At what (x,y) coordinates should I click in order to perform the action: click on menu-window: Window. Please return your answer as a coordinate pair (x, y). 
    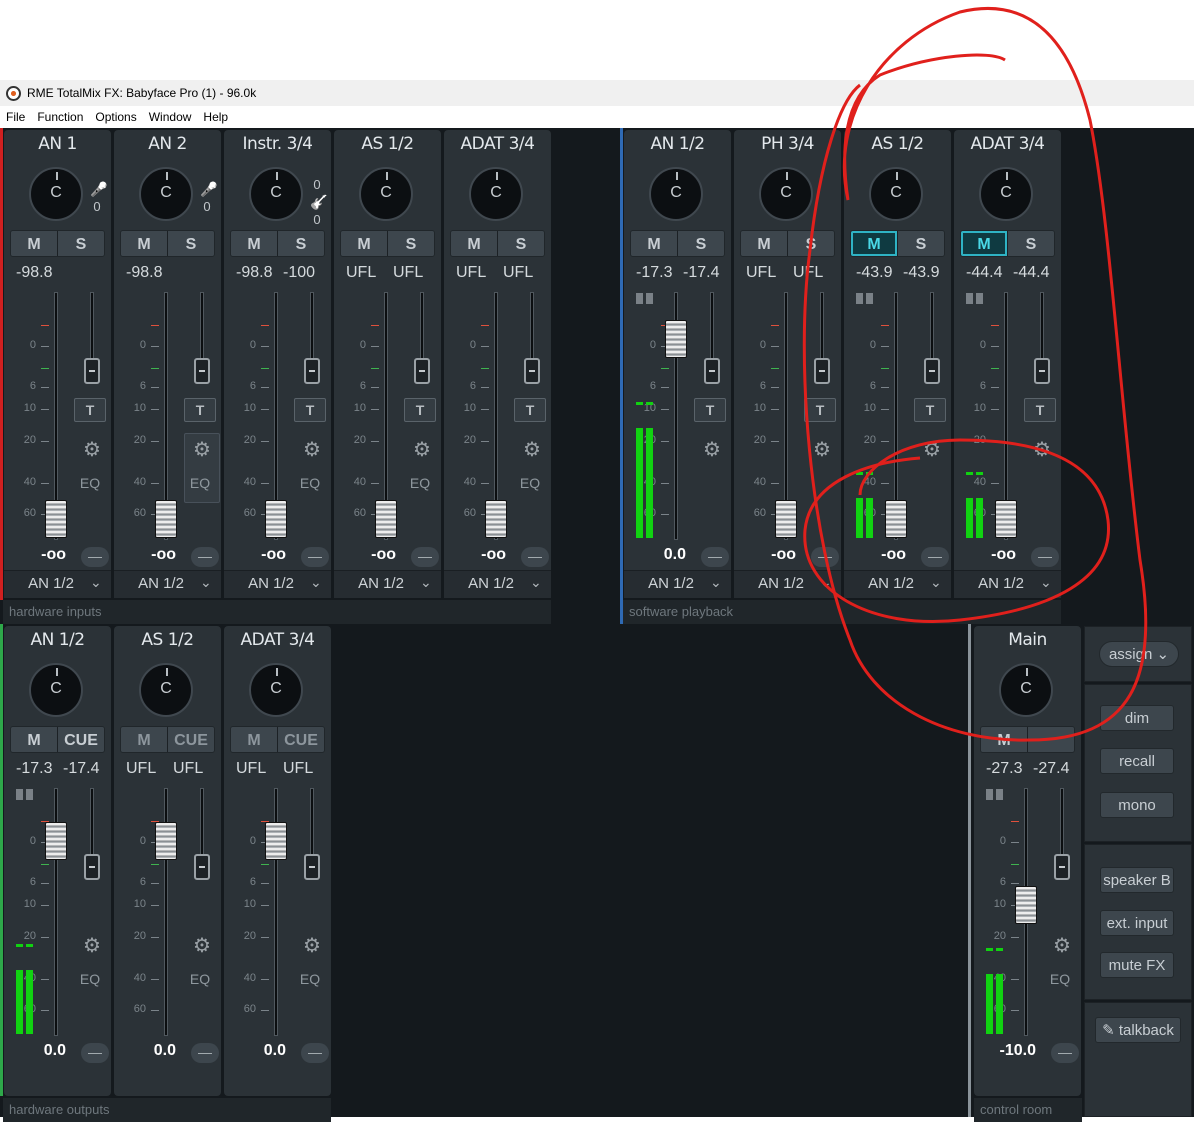
    Looking at the image, I should click on (170, 117).